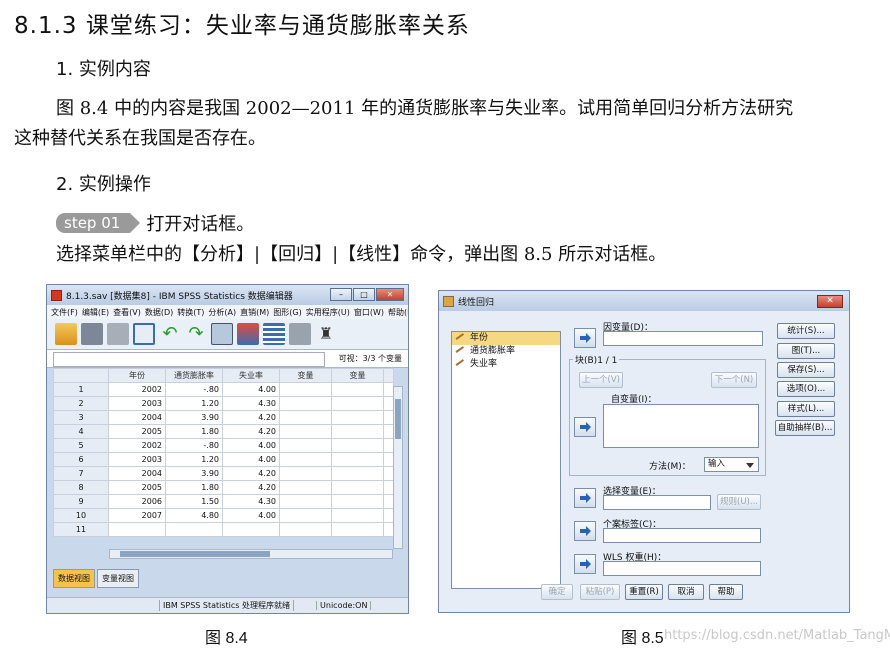  Describe the element at coordinates (223, 431) in the screenshot. I see `table-row: 4 2005 1.80 4.20` at that location.